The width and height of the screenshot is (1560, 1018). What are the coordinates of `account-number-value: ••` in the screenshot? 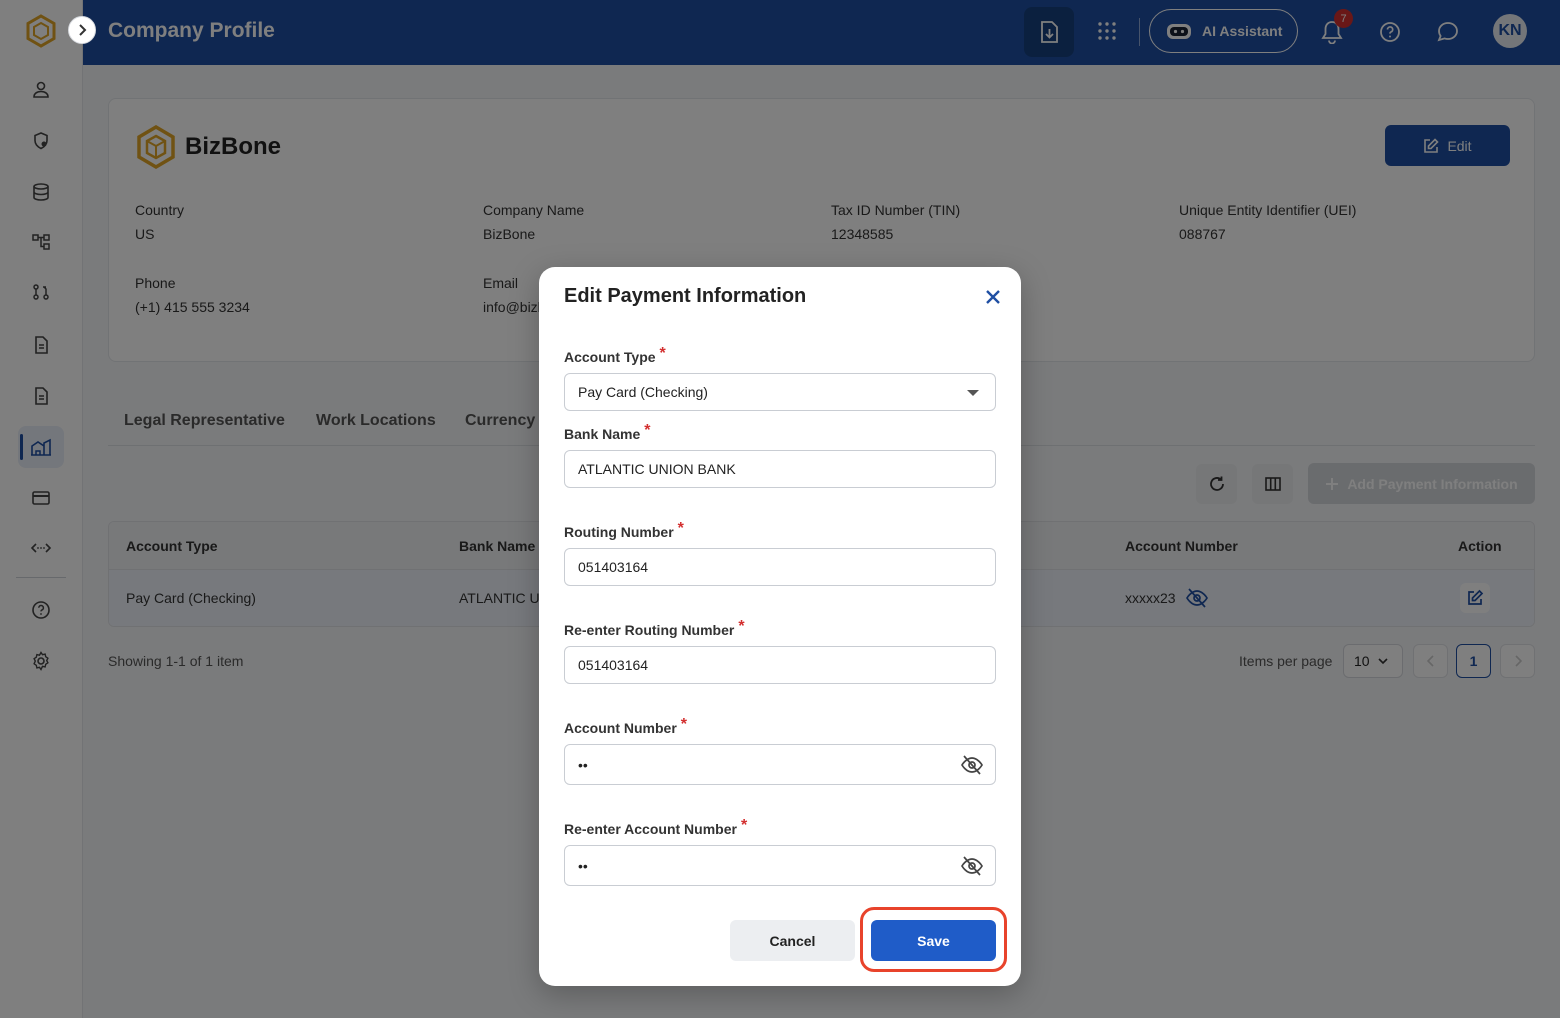 It's located at (583, 764).